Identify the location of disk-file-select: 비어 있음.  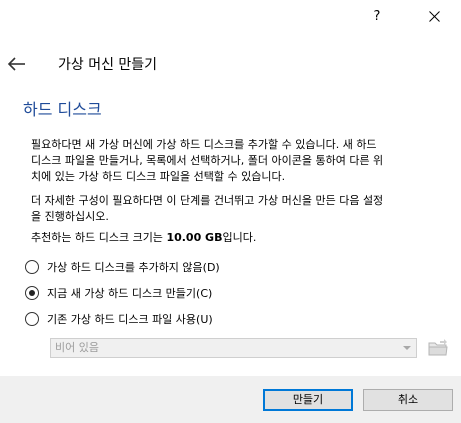
(233, 348).